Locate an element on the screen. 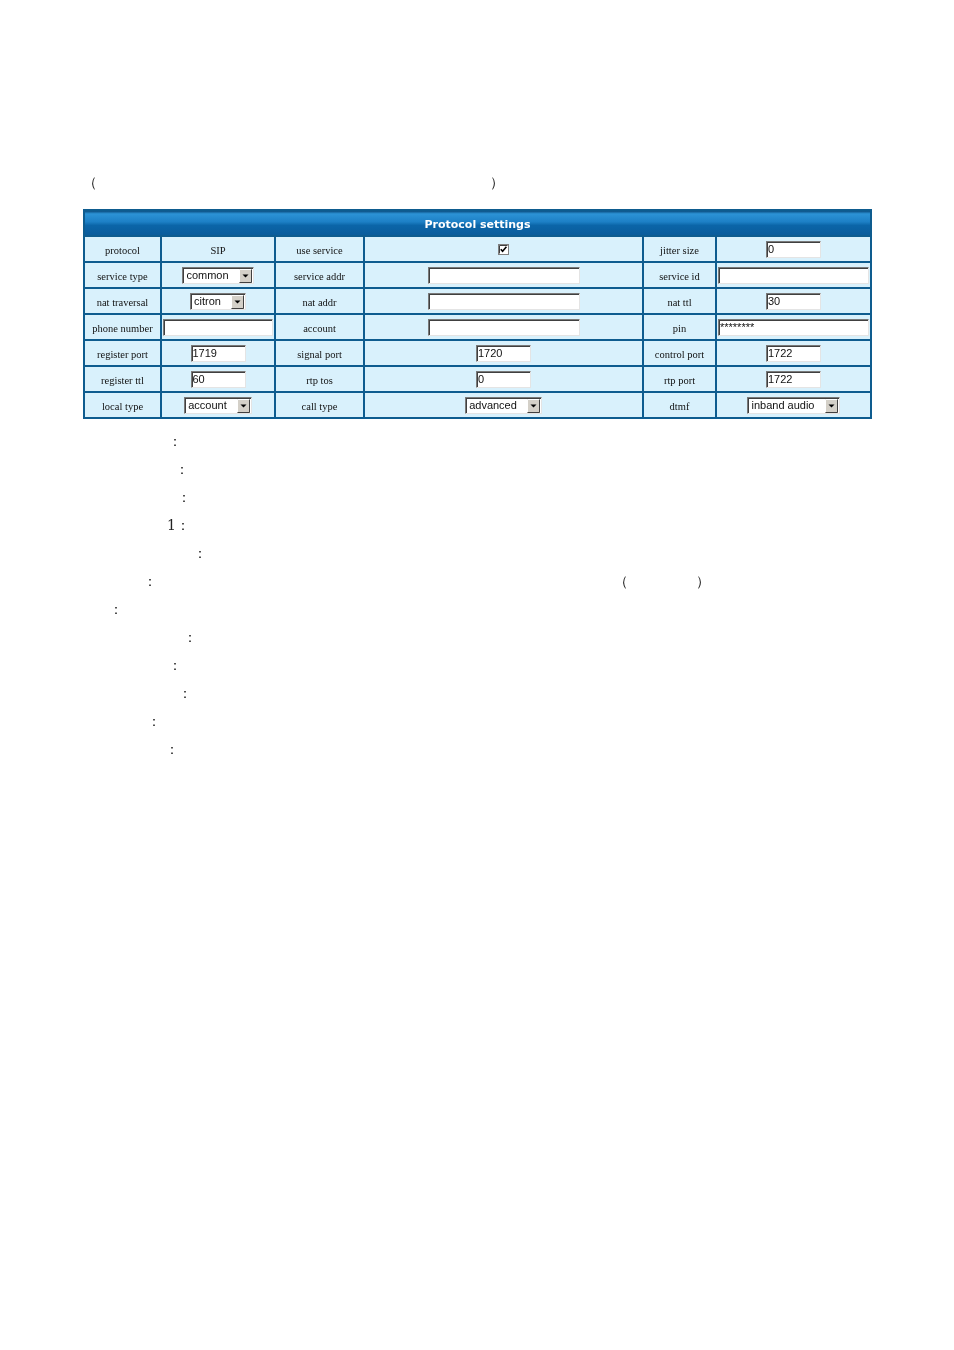 The height and width of the screenshot is (1350, 954). field-label: service type is located at coordinates (122, 276).